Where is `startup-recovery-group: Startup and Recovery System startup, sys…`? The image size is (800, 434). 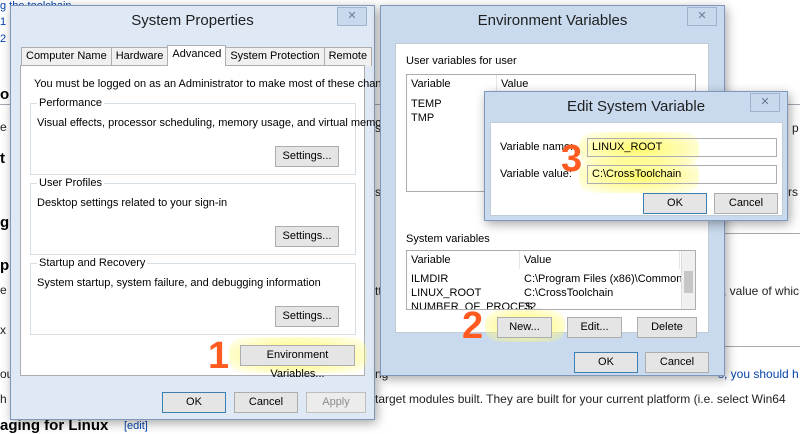
startup-recovery-group: Startup and Recovery System startup, sys… is located at coordinates (193, 296).